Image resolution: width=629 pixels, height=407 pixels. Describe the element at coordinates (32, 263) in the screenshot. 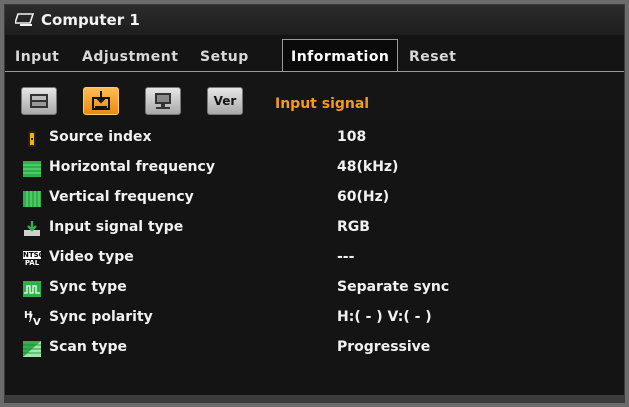

I see `pal-text: PAL` at that location.